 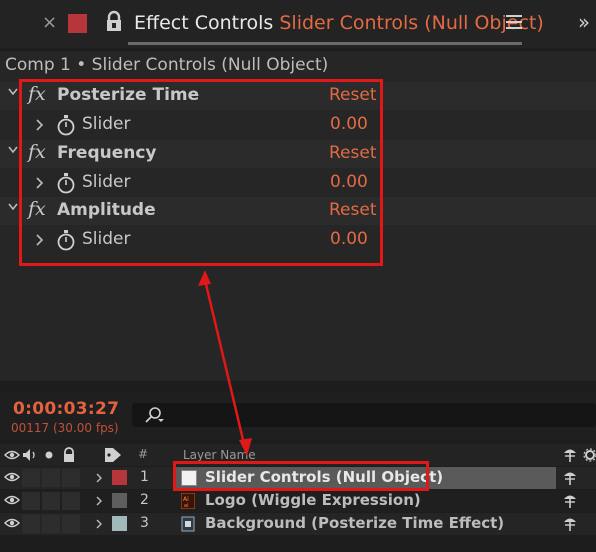 What do you see at coordinates (411, 23) in the screenshot?
I see `panel-title-layer: Slider Controls (Null Object)` at bounding box center [411, 23].